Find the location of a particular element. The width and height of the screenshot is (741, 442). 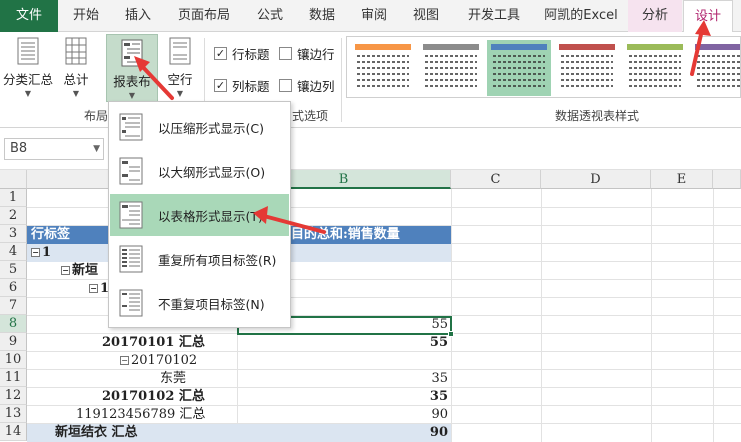

banded-rows-checkbox: 镶边行 is located at coordinates (307, 53).